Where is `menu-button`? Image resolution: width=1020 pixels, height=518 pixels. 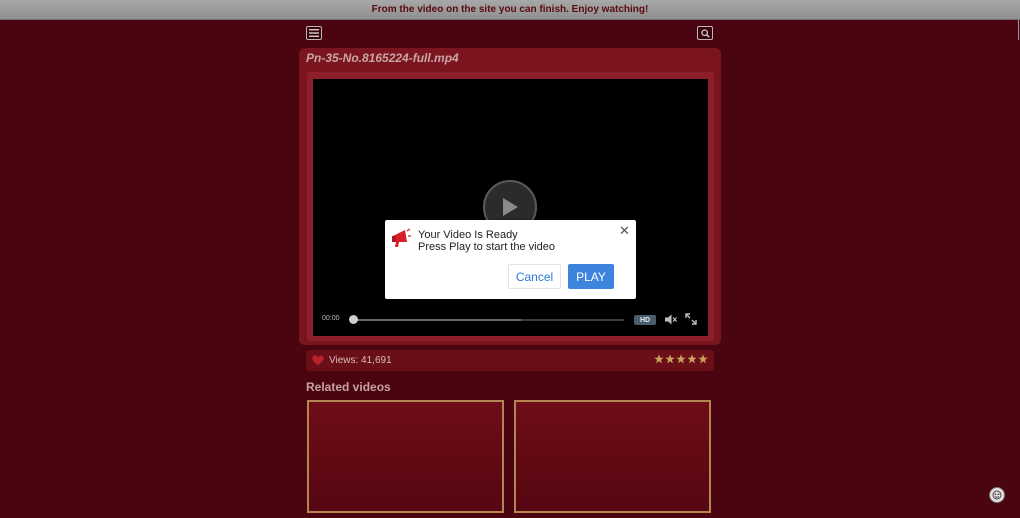
menu-button is located at coordinates (314, 33).